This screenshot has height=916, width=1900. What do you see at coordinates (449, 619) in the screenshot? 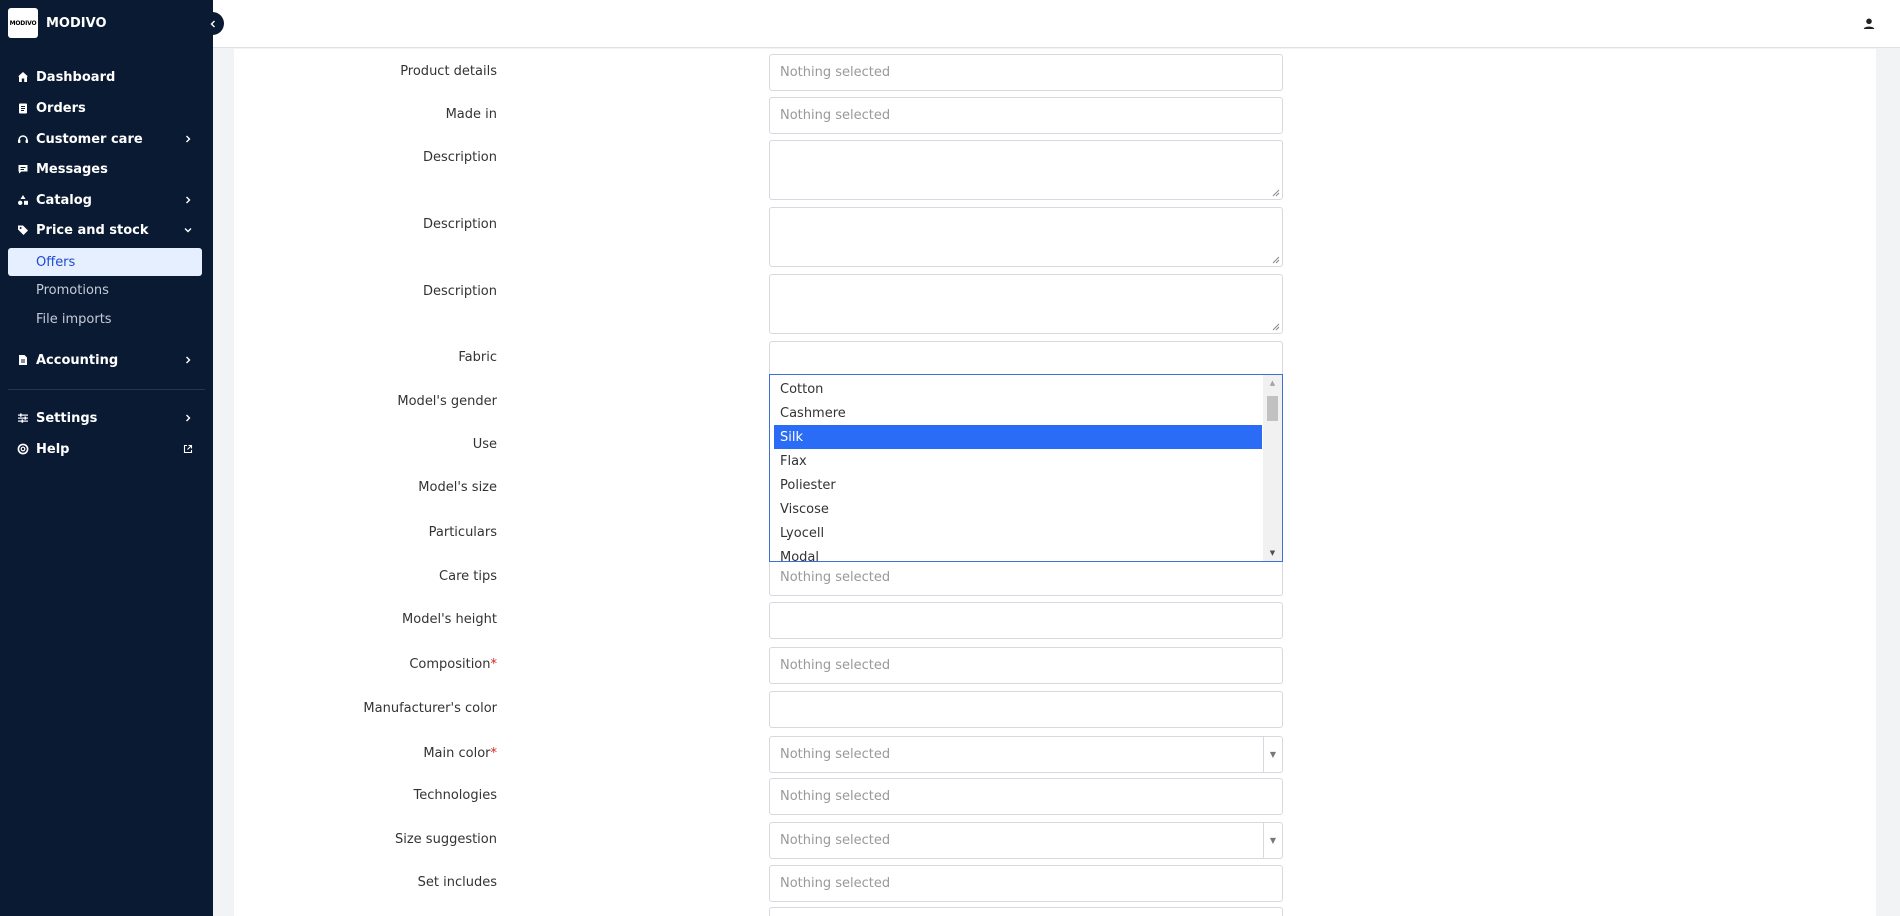
I see `models-height-label: Model's height` at bounding box center [449, 619].